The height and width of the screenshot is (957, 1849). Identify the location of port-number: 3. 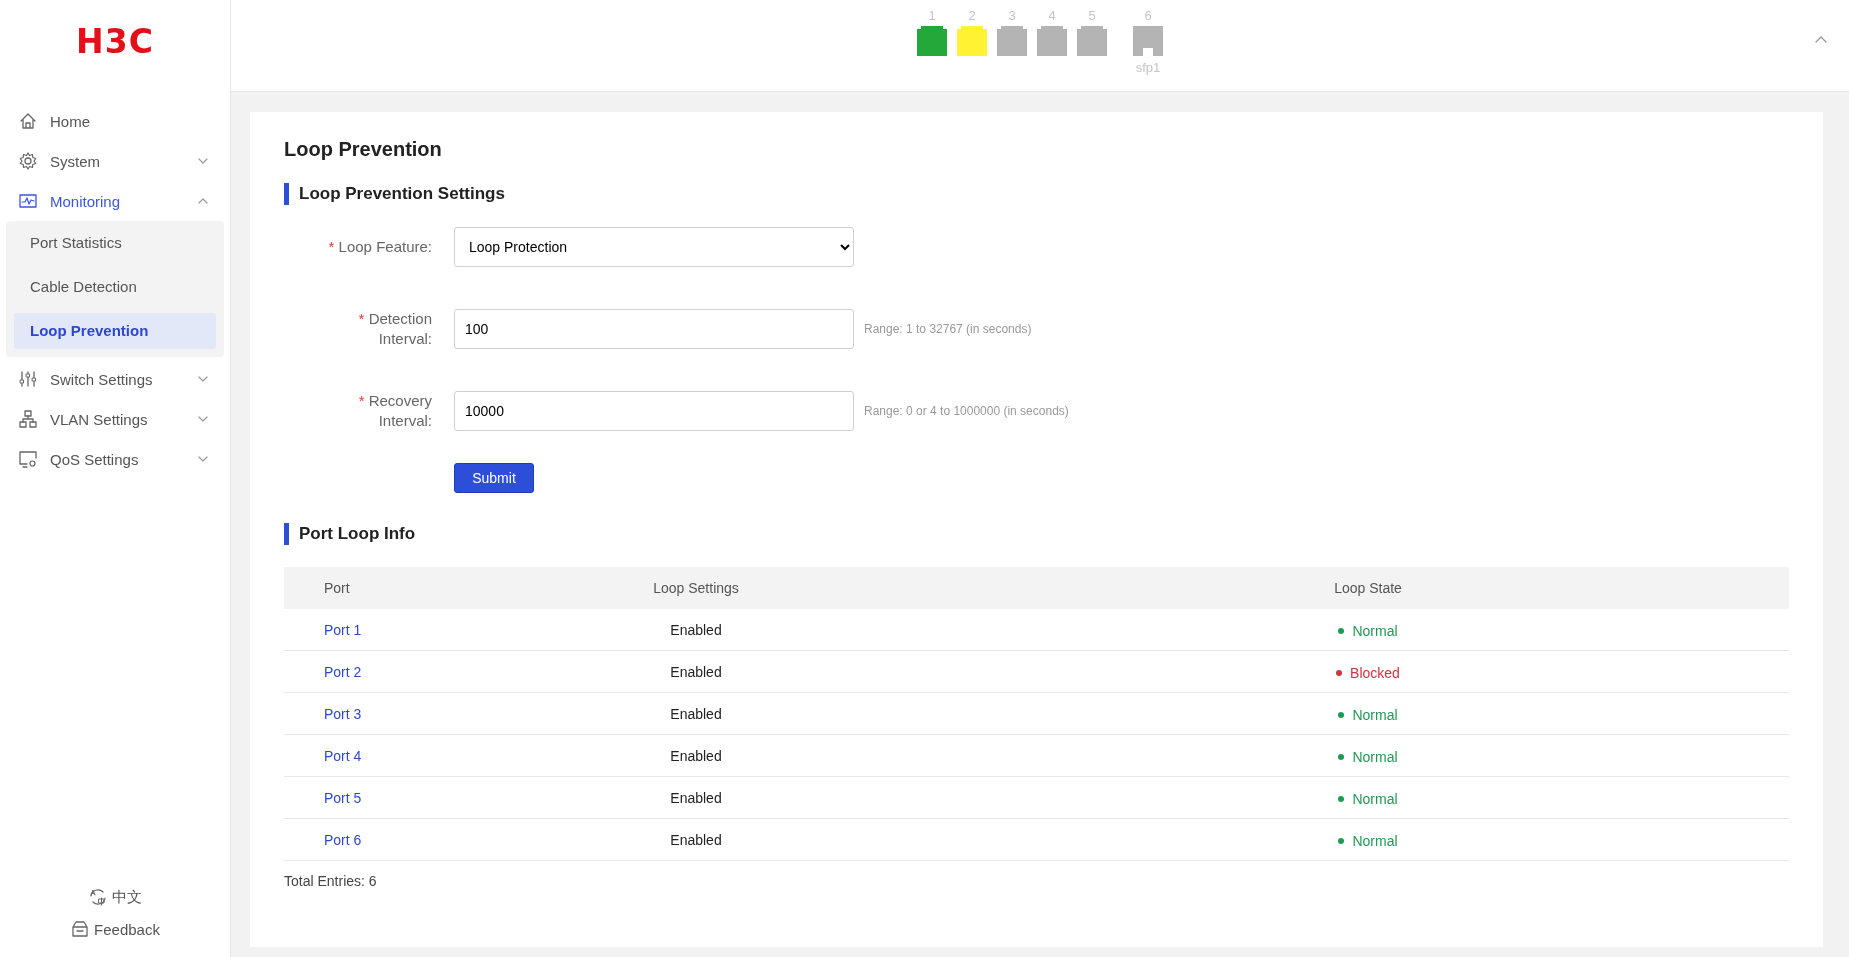
(1012, 16).